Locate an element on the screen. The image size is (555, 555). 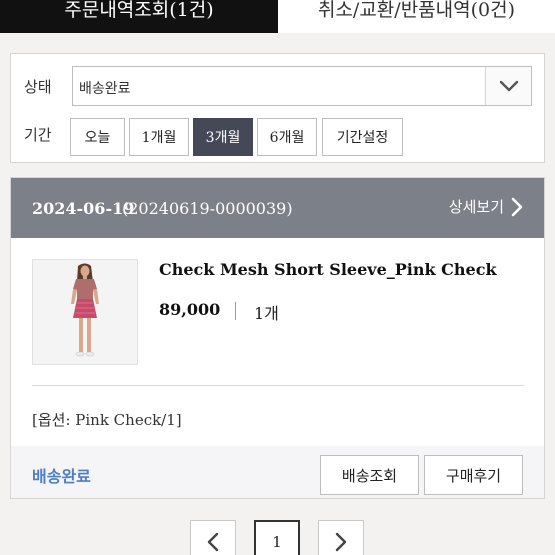
status-select-toggle is located at coordinates (508, 86).